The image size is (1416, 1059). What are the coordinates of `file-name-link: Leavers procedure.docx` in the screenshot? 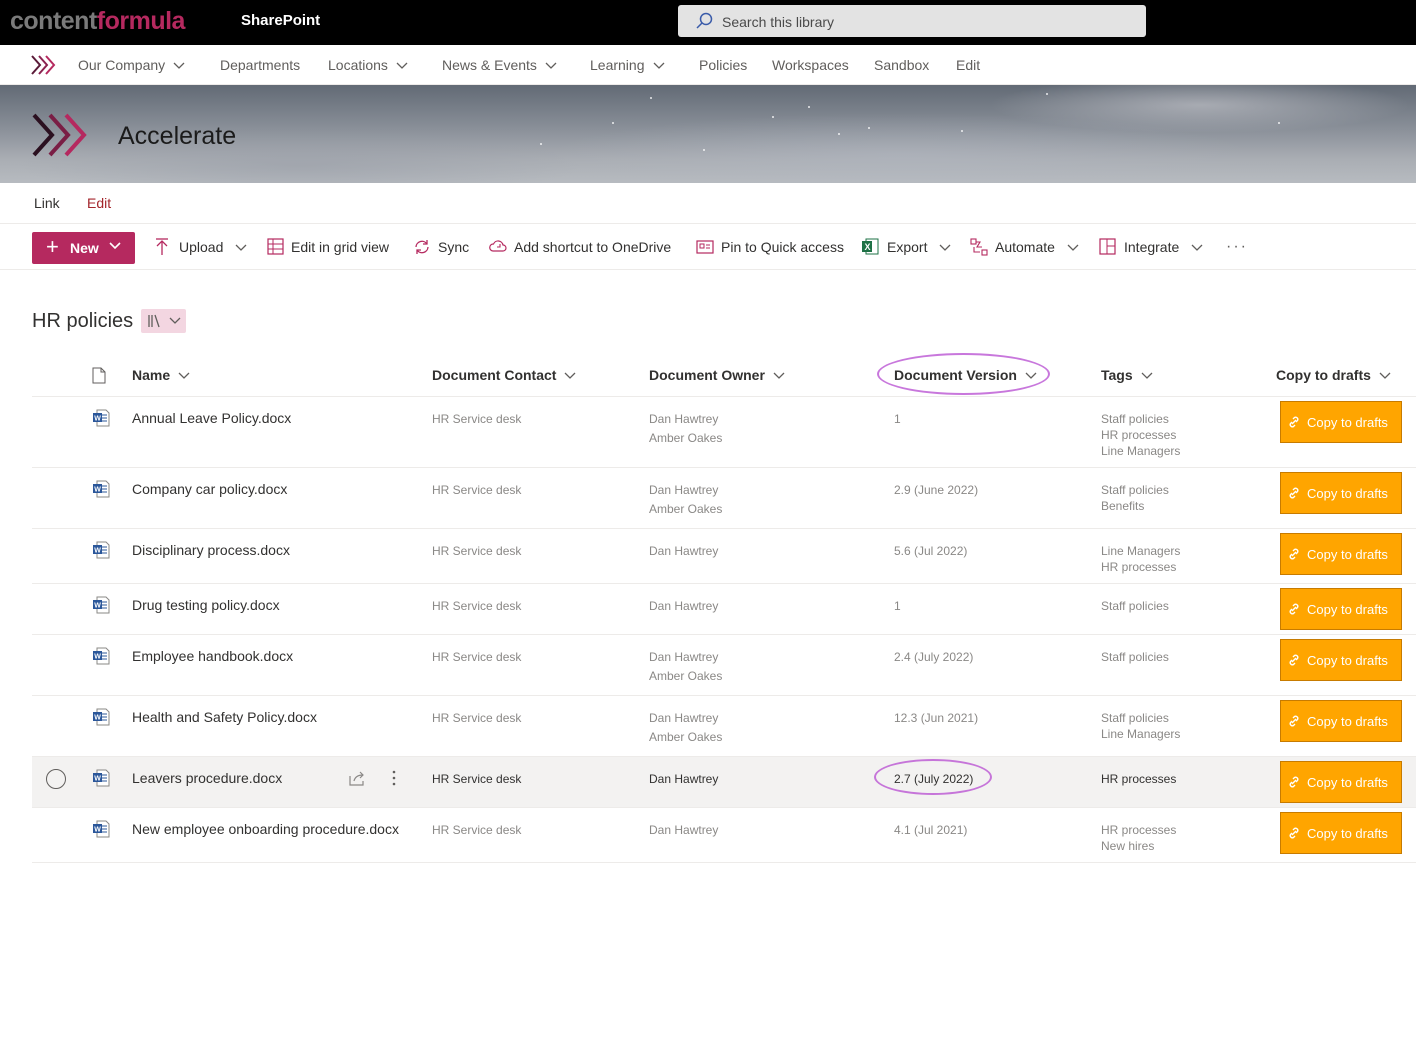 It's located at (207, 778).